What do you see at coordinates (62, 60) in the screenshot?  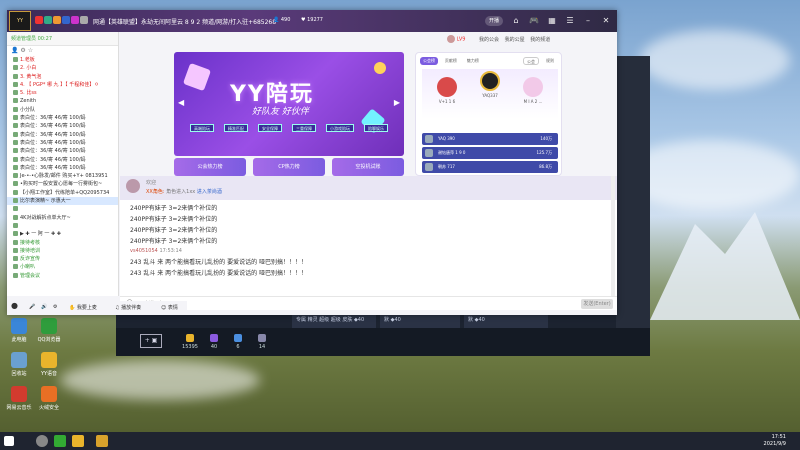 I see `member-row: 1.老板` at bounding box center [62, 60].